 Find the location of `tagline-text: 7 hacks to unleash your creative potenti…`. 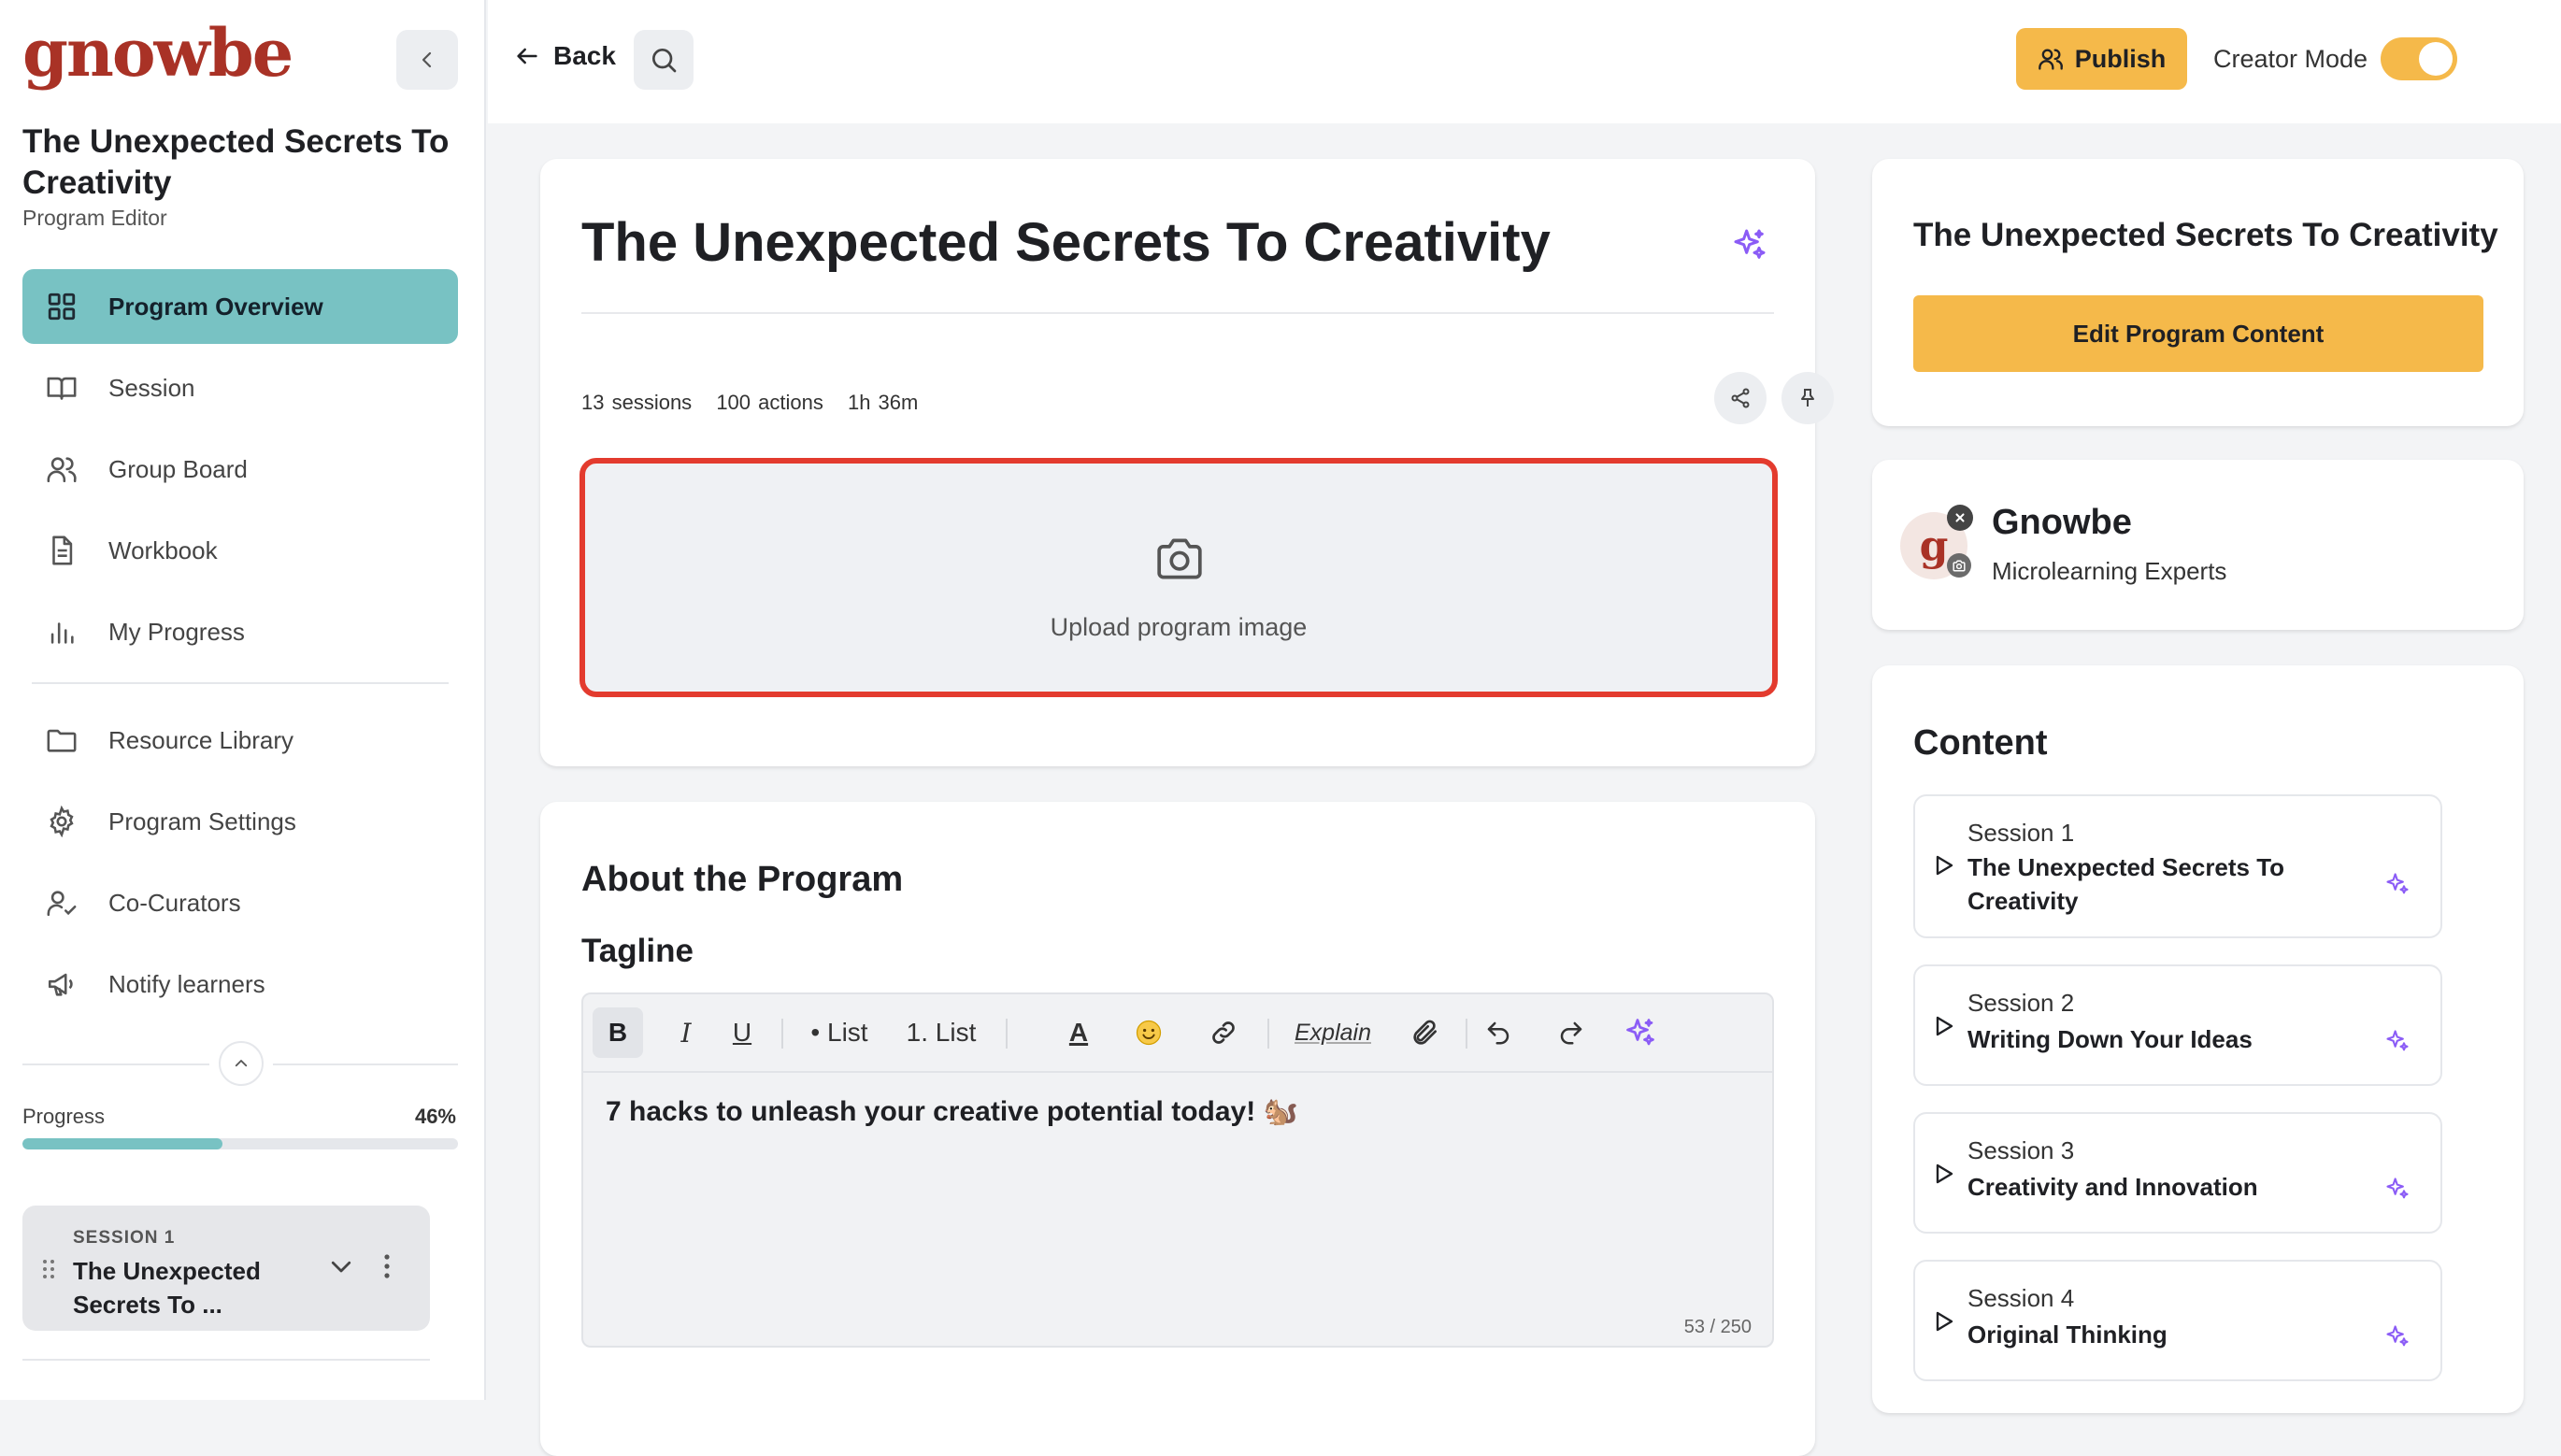

tagline-text: 7 hacks to unleash your creative potenti… is located at coordinates (952, 1111).